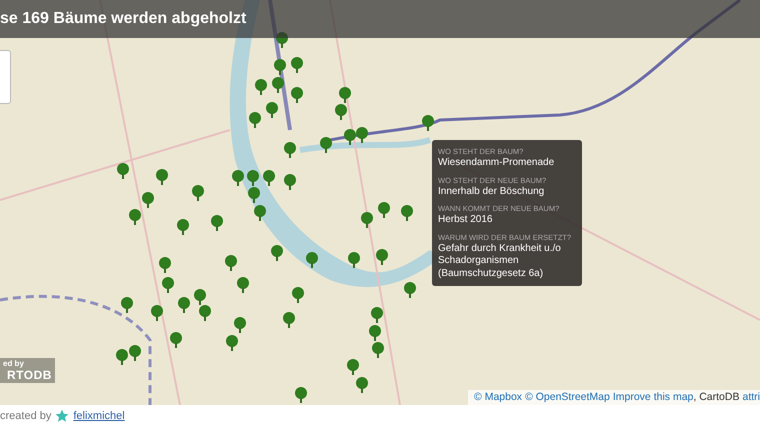  What do you see at coordinates (123, 19) in the screenshot?
I see `map-title: se 169 Bäume werden abgeholzt` at bounding box center [123, 19].